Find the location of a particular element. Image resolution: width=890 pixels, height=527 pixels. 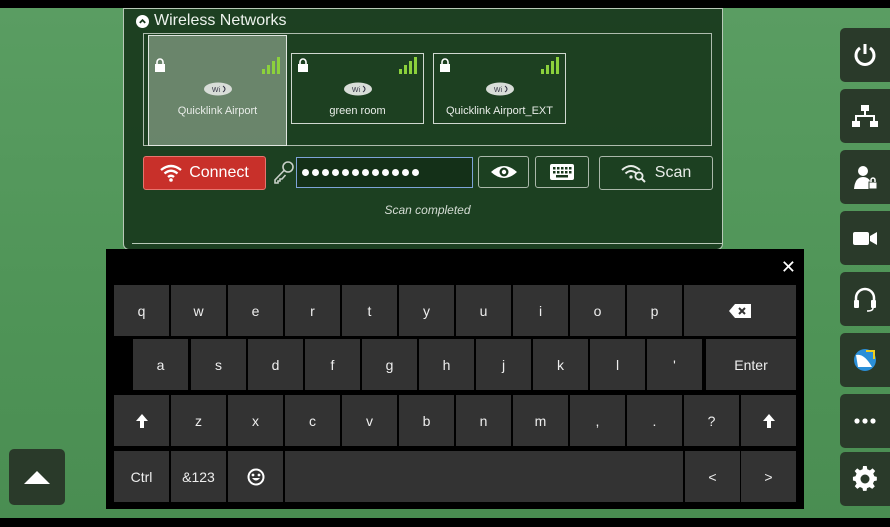

satellite-icon is located at coordinates (865, 360).